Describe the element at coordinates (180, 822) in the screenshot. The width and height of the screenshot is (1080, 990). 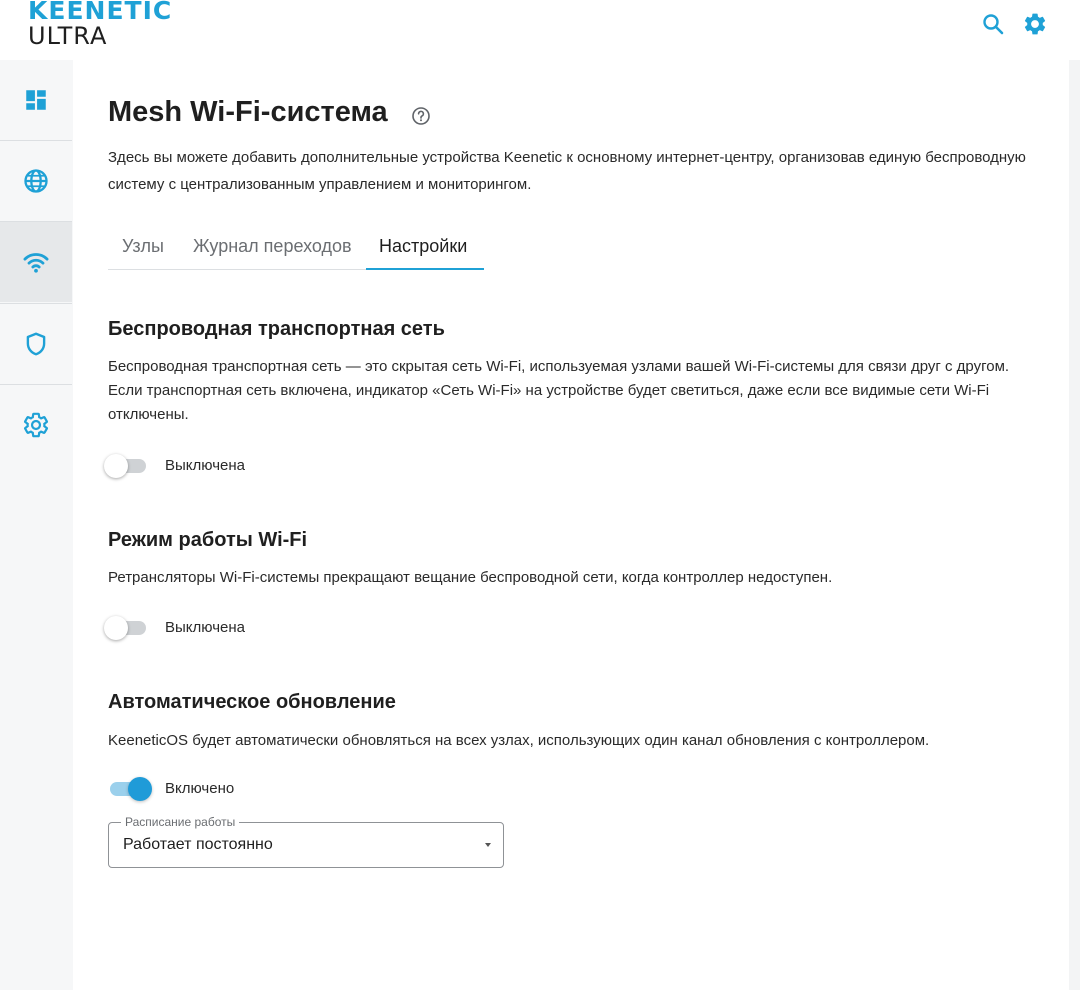
I see `schedule-select-label: Расписание работы` at that location.